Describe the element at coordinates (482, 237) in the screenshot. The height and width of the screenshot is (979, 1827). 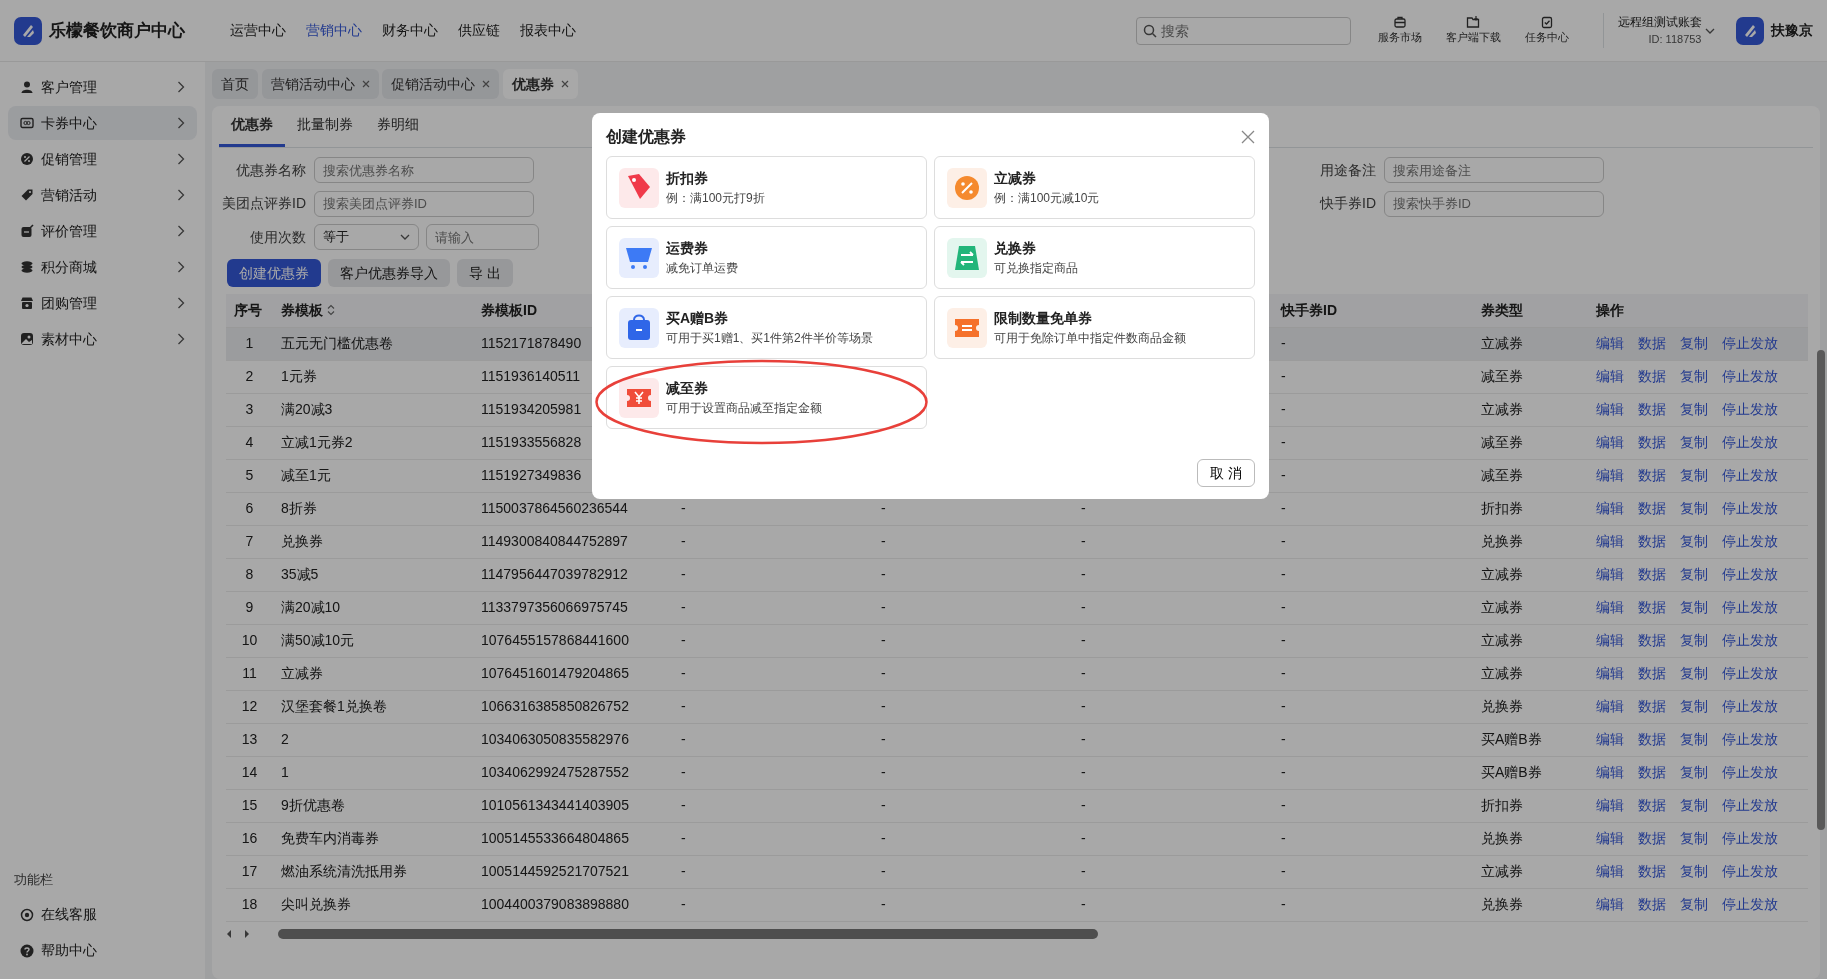
I see `input-field: 请输入` at that location.